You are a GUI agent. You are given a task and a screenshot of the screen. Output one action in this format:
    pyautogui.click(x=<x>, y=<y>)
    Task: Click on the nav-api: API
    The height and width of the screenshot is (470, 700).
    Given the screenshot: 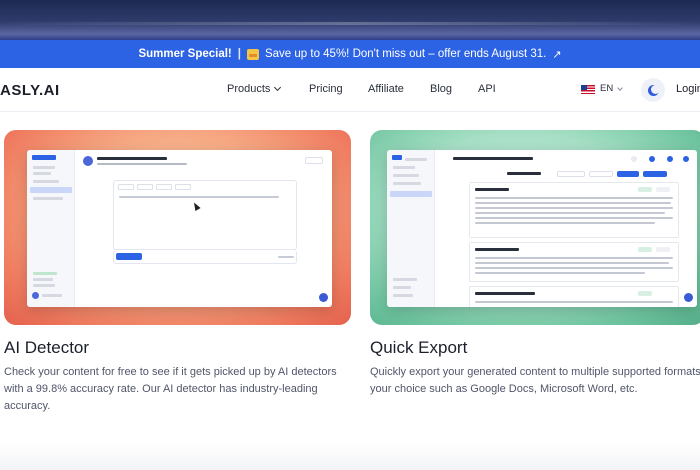 What is the action you would take?
    pyautogui.click(x=487, y=89)
    